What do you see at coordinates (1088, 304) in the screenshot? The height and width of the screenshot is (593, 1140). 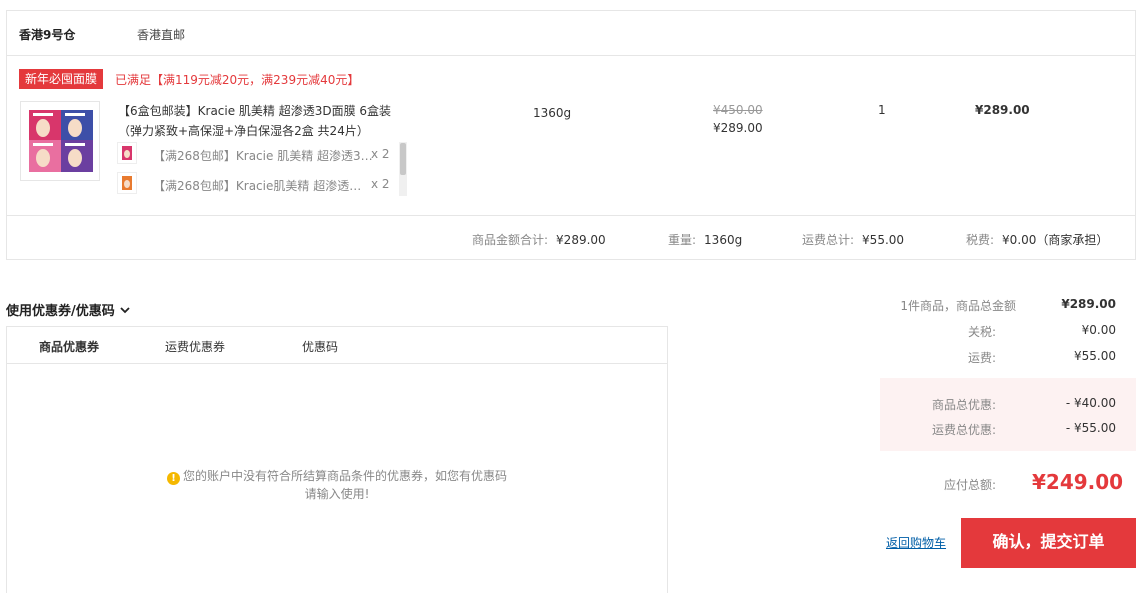 I see `items-total-value: ¥289.00` at bounding box center [1088, 304].